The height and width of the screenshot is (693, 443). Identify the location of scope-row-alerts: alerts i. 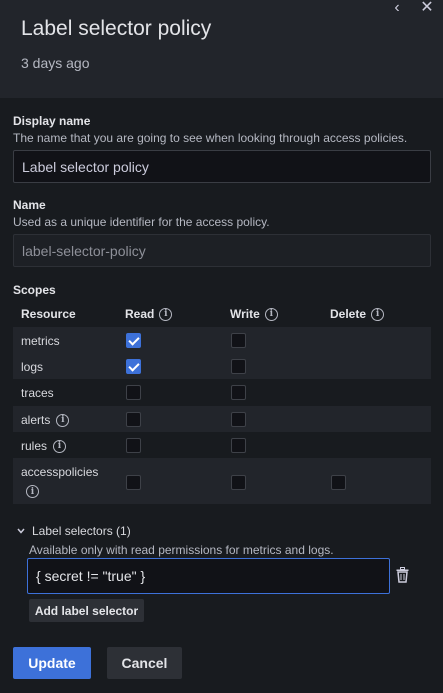
(222, 419).